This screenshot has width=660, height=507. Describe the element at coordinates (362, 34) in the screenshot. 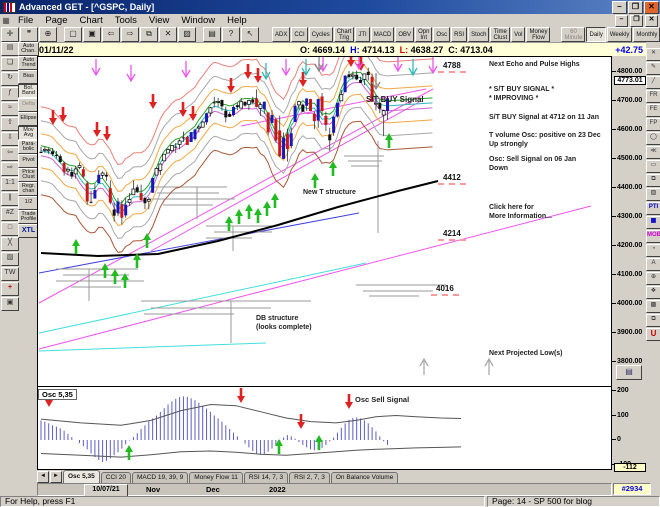

I see `study-jti: JTI` at that location.